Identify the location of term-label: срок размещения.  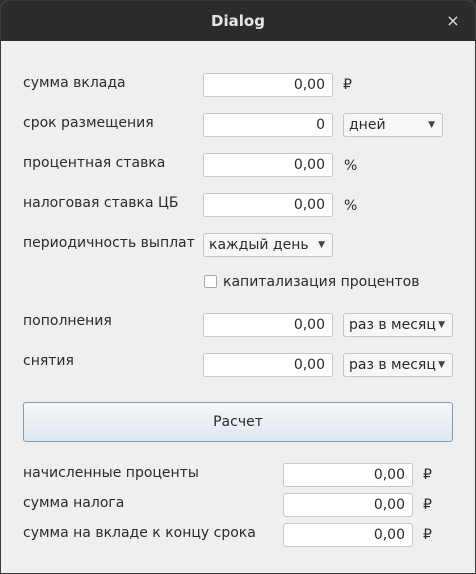
(88, 123).